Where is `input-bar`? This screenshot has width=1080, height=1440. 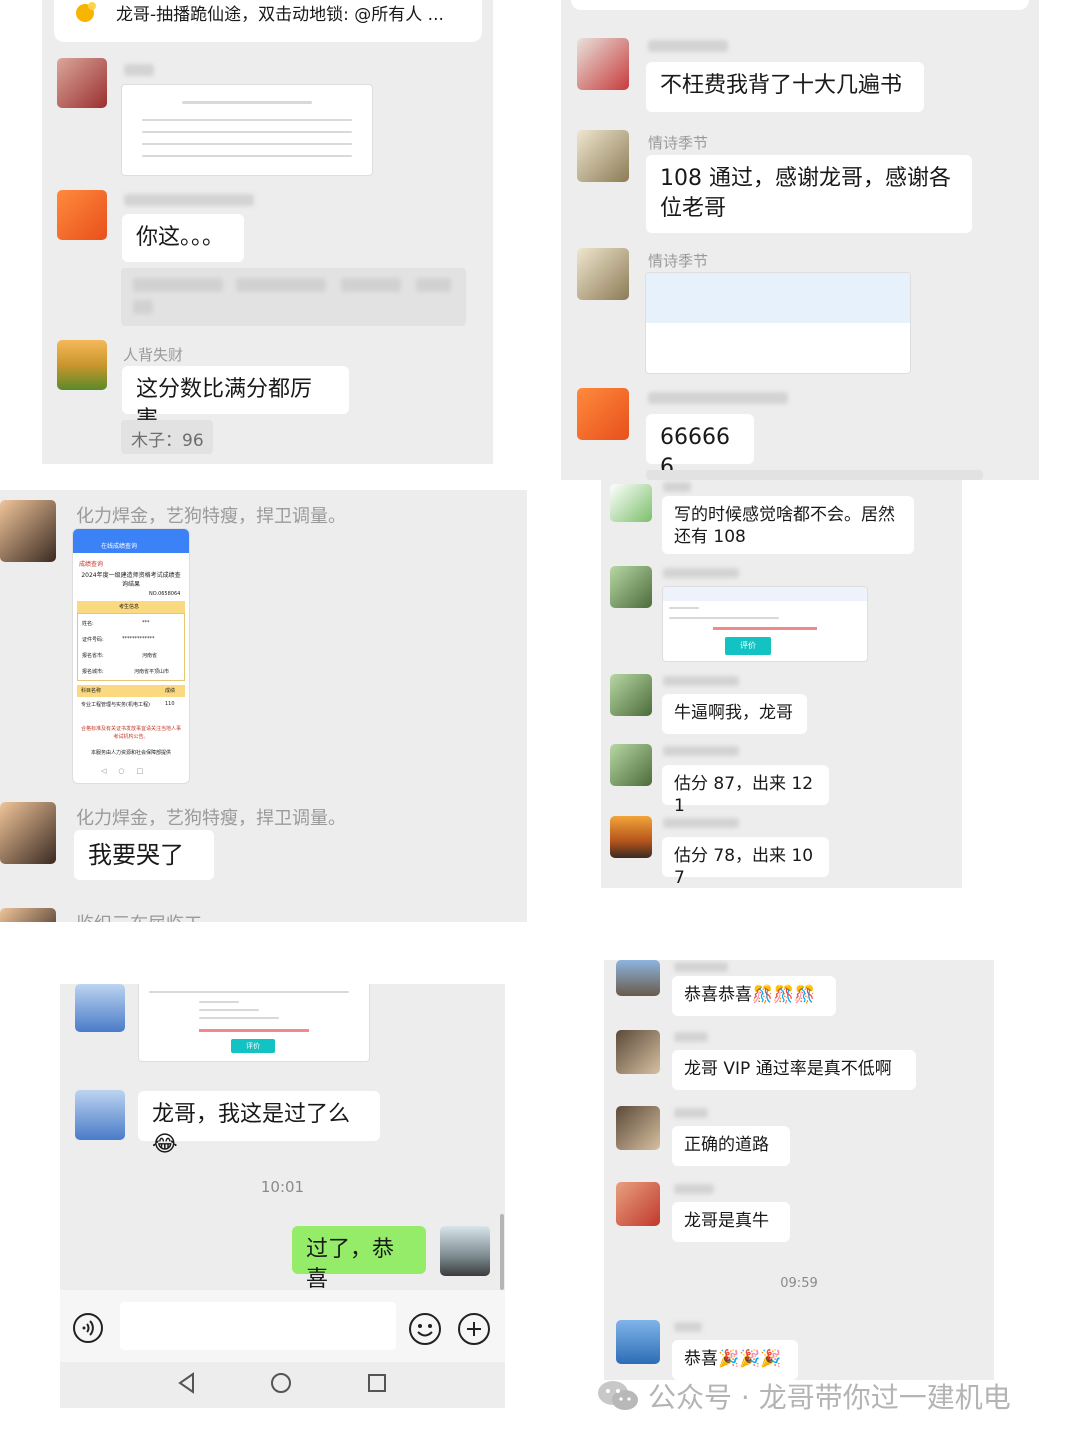
input-bar is located at coordinates (282, 1326).